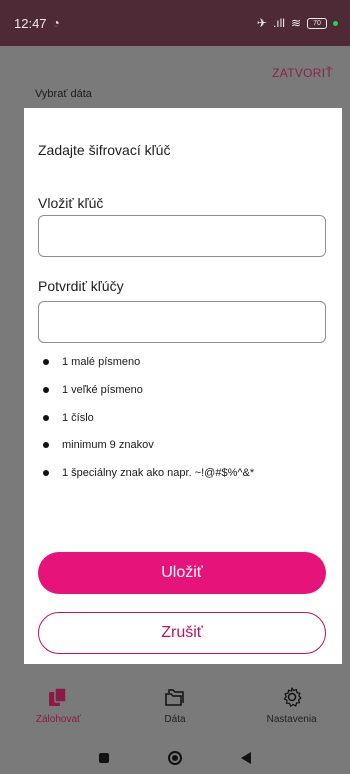 This screenshot has width=350, height=774. Describe the element at coordinates (58, 697) in the screenshot. I see `backup-icon` at that location.